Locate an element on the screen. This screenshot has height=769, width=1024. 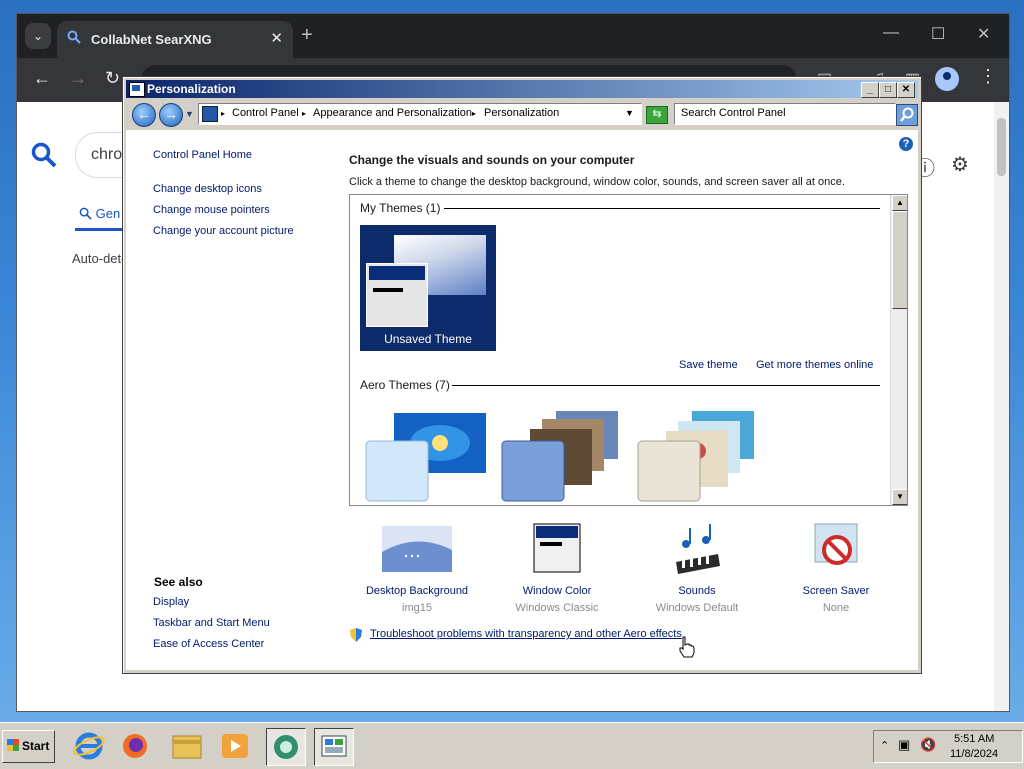
maximize-button: □ is located at coordinates (888, 90).